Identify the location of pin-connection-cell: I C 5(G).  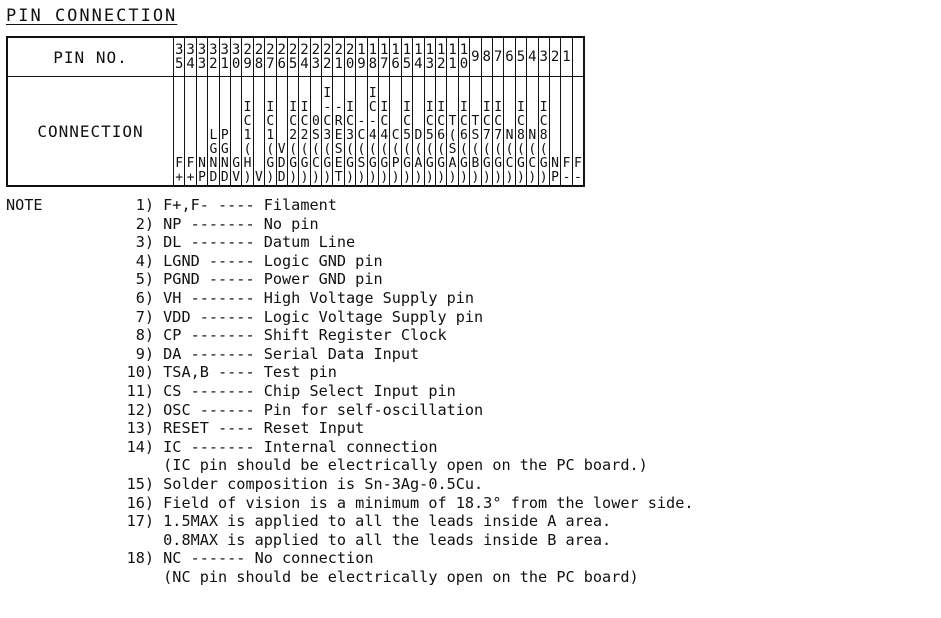
(407, 131).